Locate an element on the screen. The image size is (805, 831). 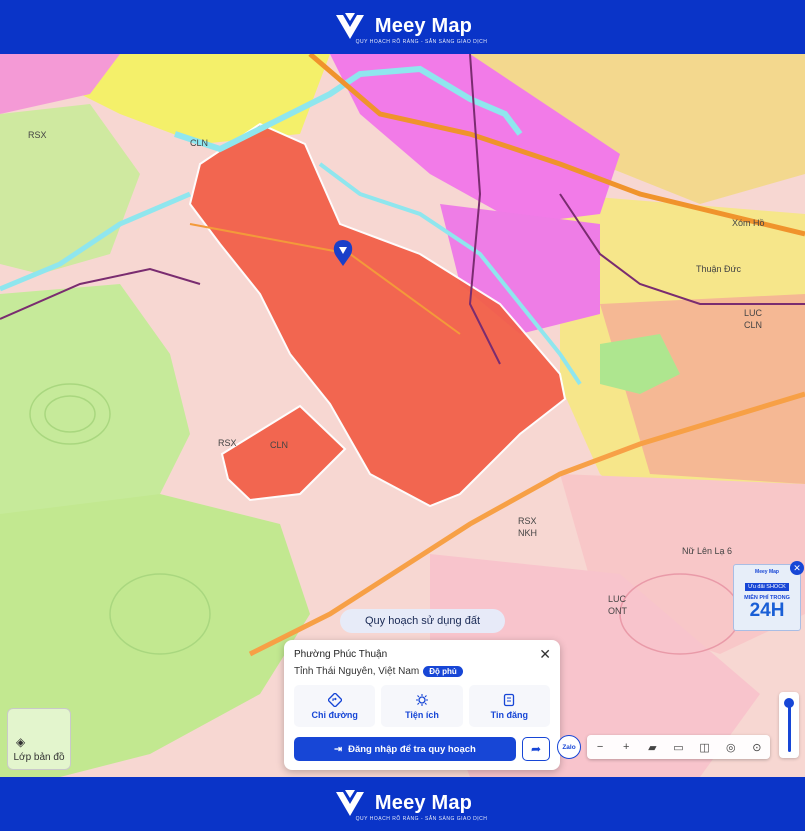
map-label: Thuận Đức is located at coordinates (719, 269).